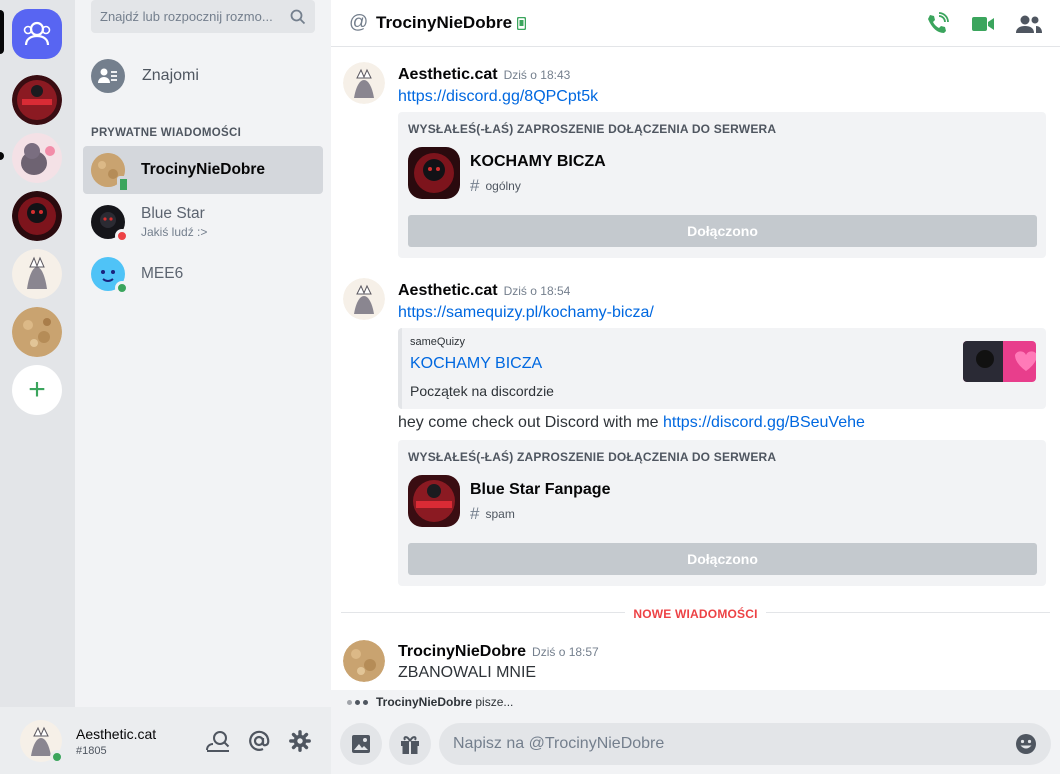 The height and width of the screenshot is (774, 1060). I want to click on invite-server-name: Blue Star Fanpage, so click(540, 489).